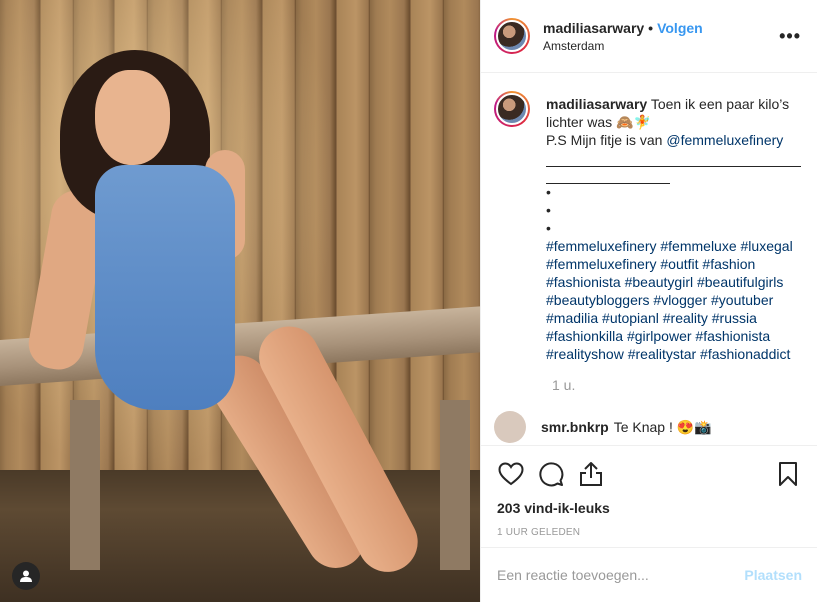 The width and height of the screenshot is (817, 602). I want to click on heart-glyph, so click(511, 474).